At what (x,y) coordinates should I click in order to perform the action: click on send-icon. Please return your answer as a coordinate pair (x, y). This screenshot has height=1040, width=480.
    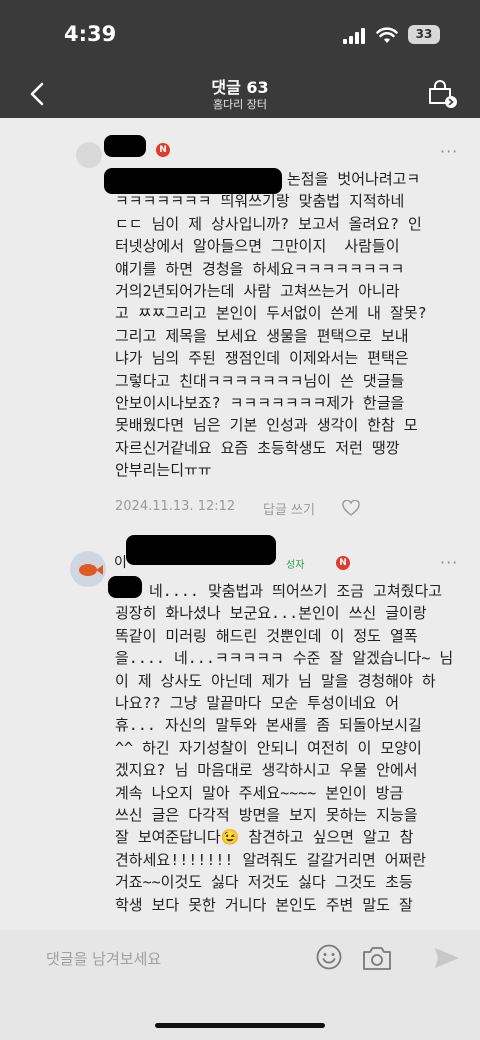
    Looking at the image, I should click on (447, 958).